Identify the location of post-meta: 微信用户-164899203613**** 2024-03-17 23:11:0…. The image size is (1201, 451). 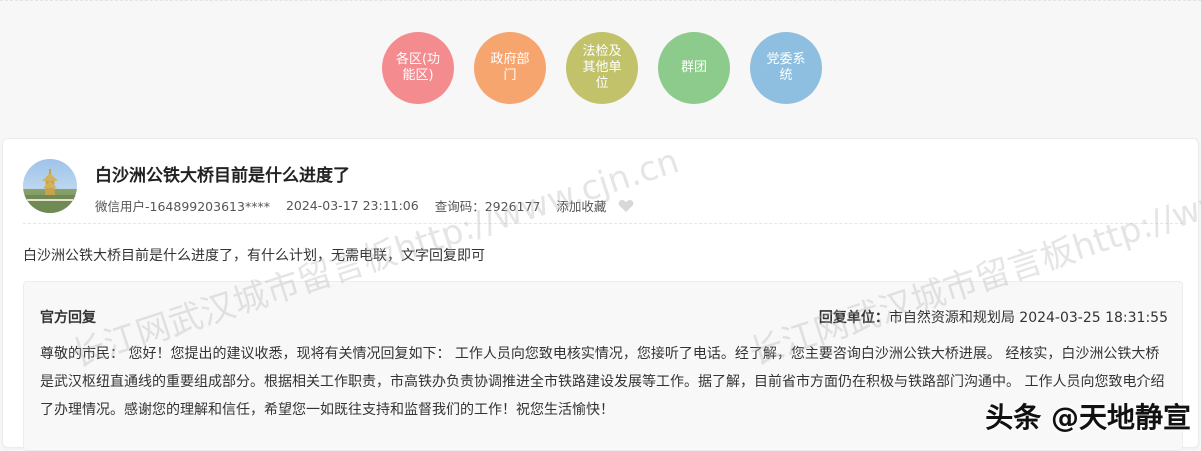
(364, 205).